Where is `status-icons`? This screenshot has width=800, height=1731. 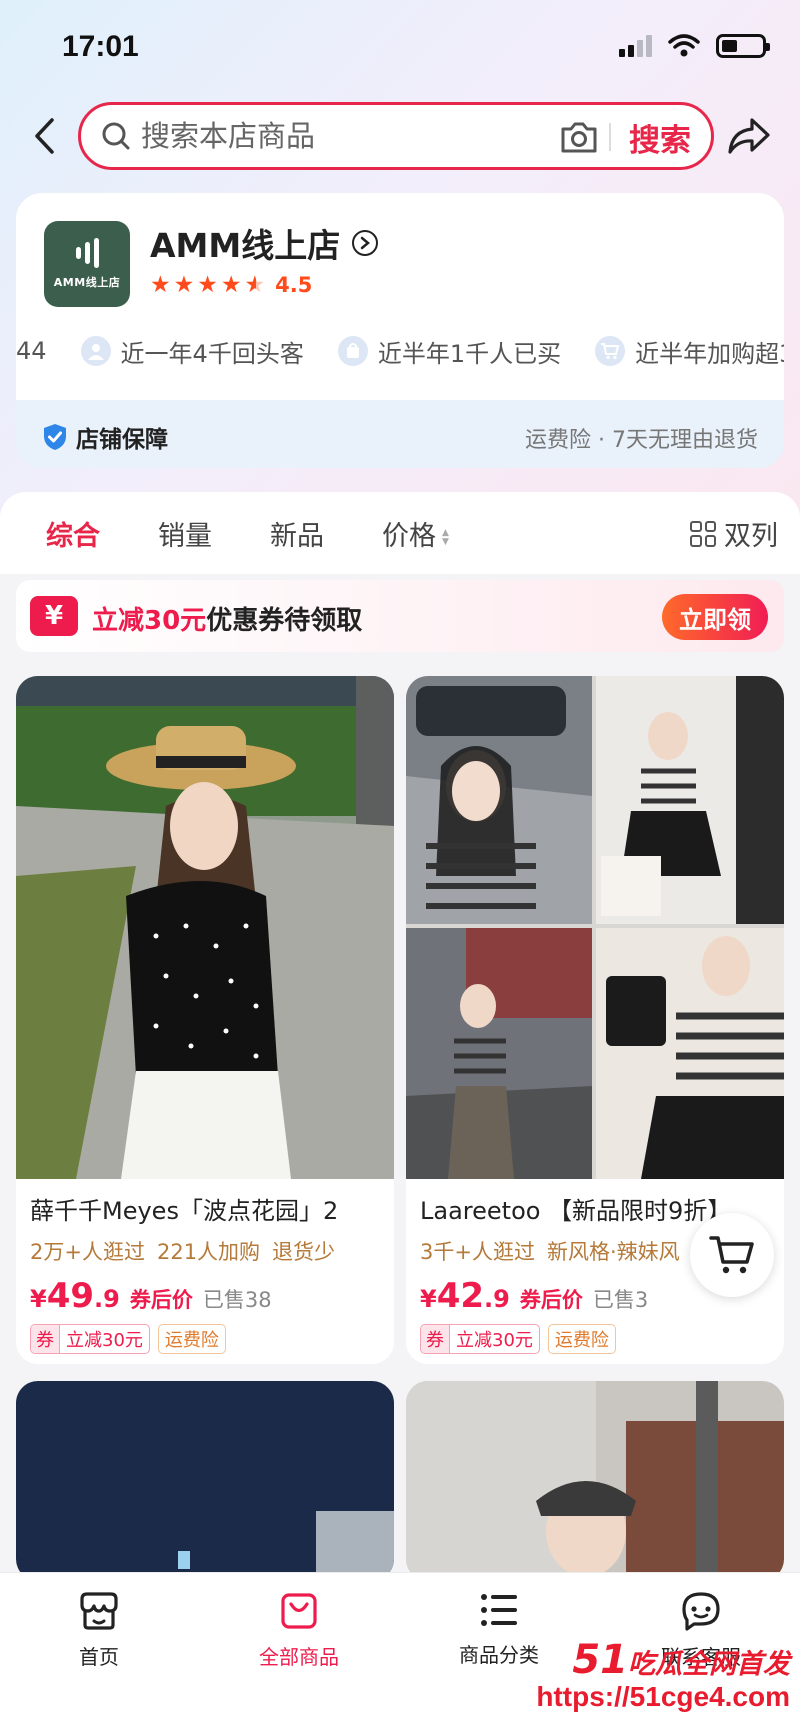
status-icons is located at coordinates (694, 46).